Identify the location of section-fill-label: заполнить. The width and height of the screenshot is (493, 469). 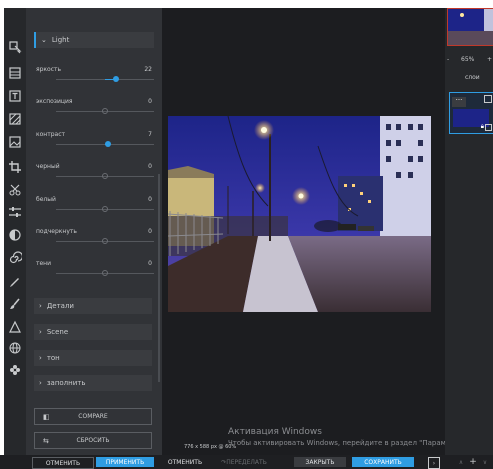
(66, 383).